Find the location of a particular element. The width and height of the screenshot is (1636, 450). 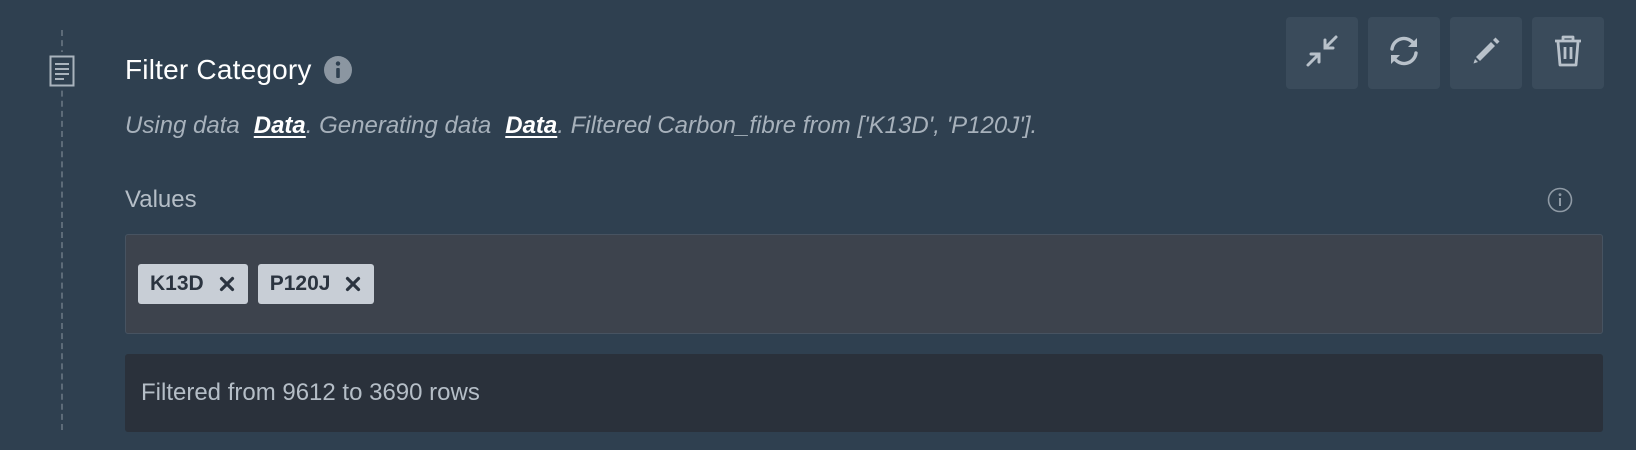

pencil-icon is located at coordinates (1486, 53).